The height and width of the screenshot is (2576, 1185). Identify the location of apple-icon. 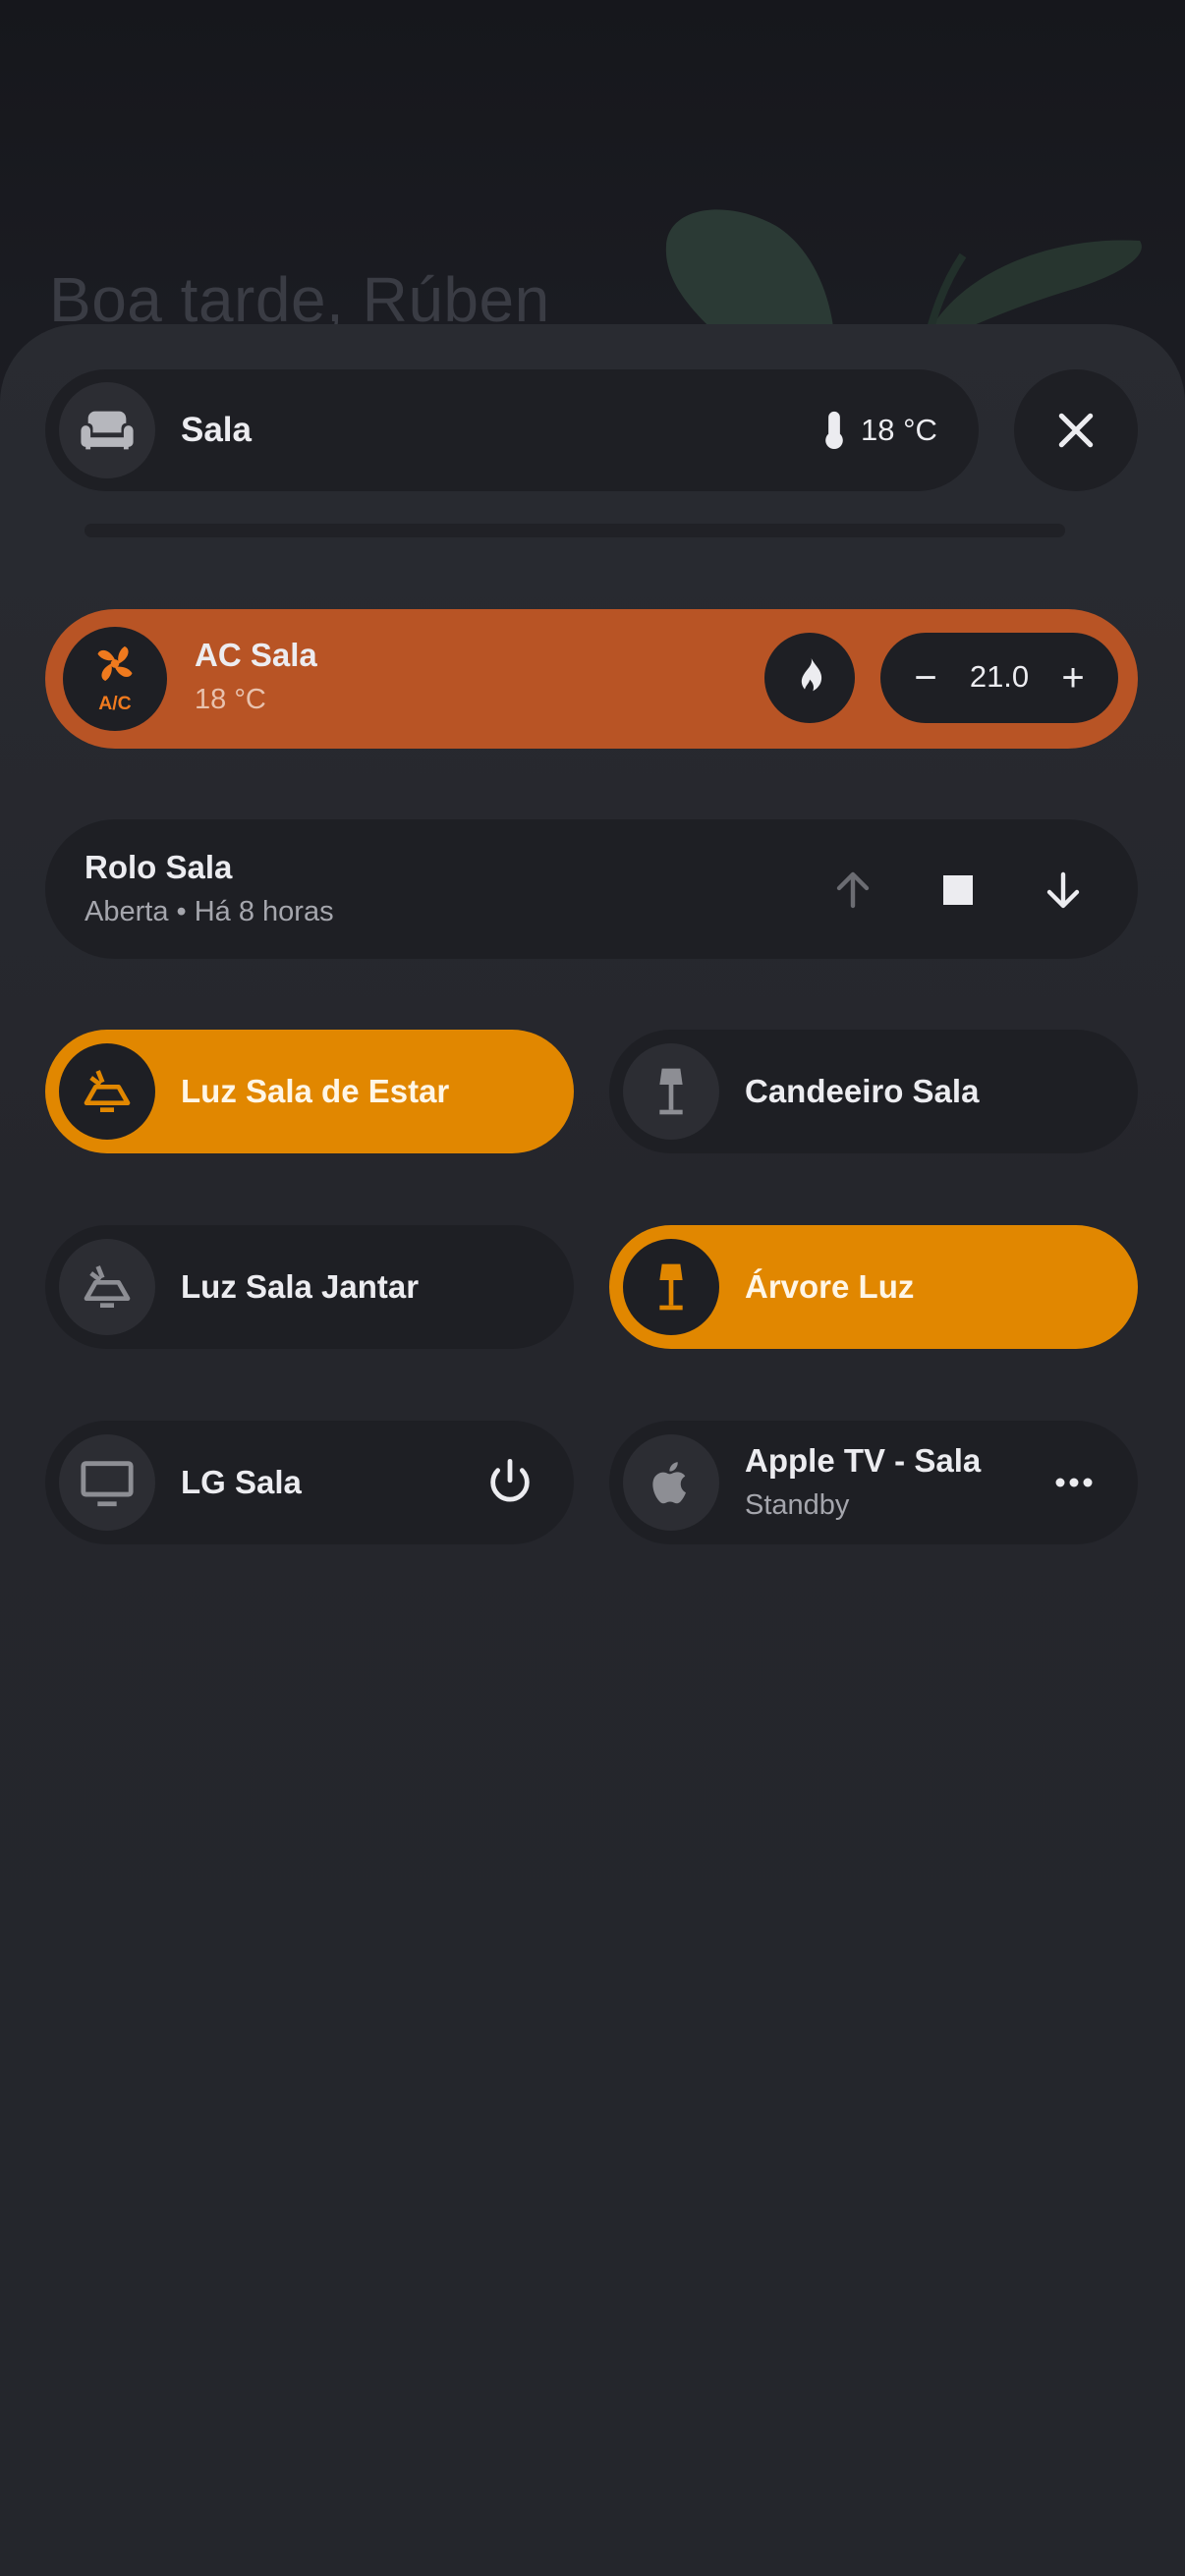
(671, 1482).